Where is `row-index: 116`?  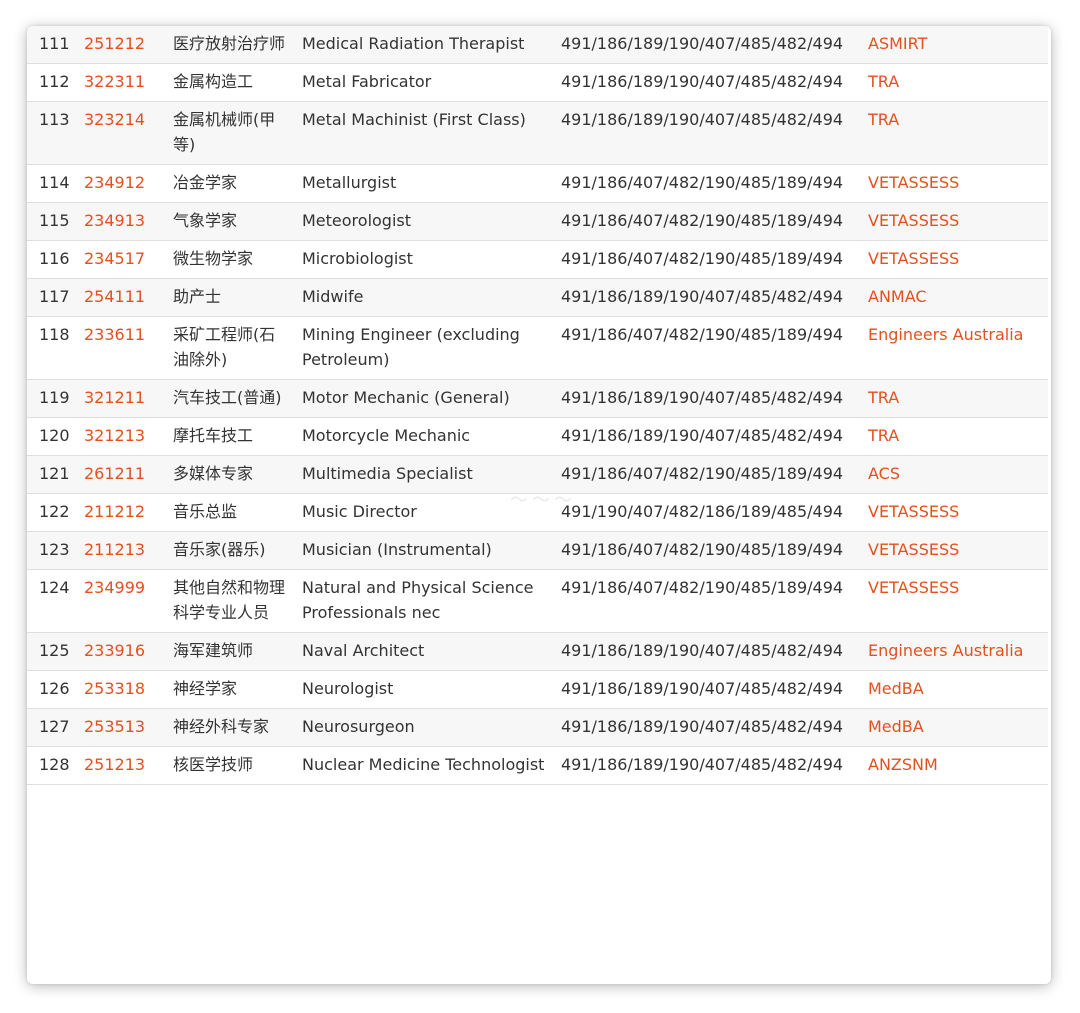
row-index: 116 is located at coordinates (52, 259).